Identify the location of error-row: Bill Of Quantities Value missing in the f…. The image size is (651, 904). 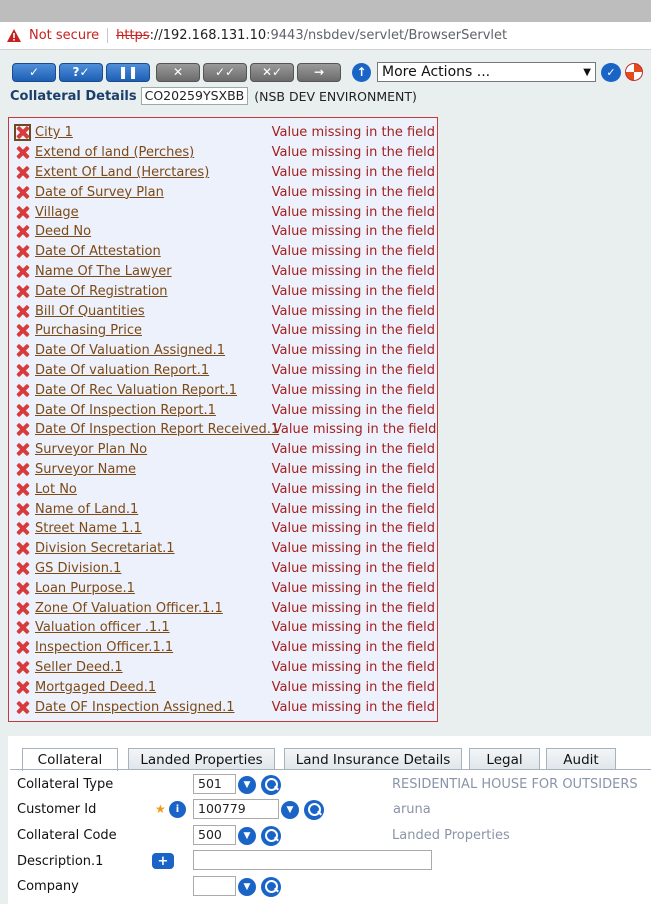
(225, 311).